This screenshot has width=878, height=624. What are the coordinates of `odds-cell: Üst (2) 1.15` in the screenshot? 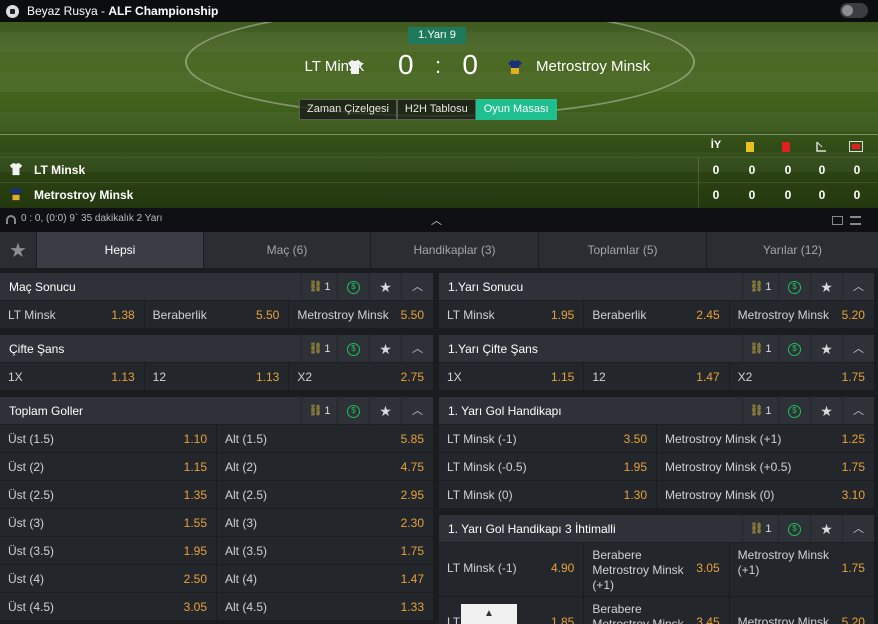 It's located at (108, 466).